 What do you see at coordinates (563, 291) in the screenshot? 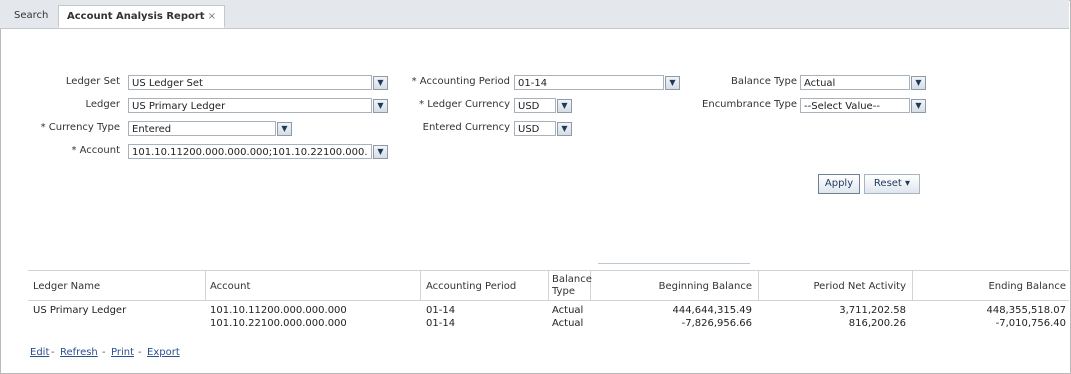
I see `header-balance-type-line2: Type` at bounding box center [563, 291].